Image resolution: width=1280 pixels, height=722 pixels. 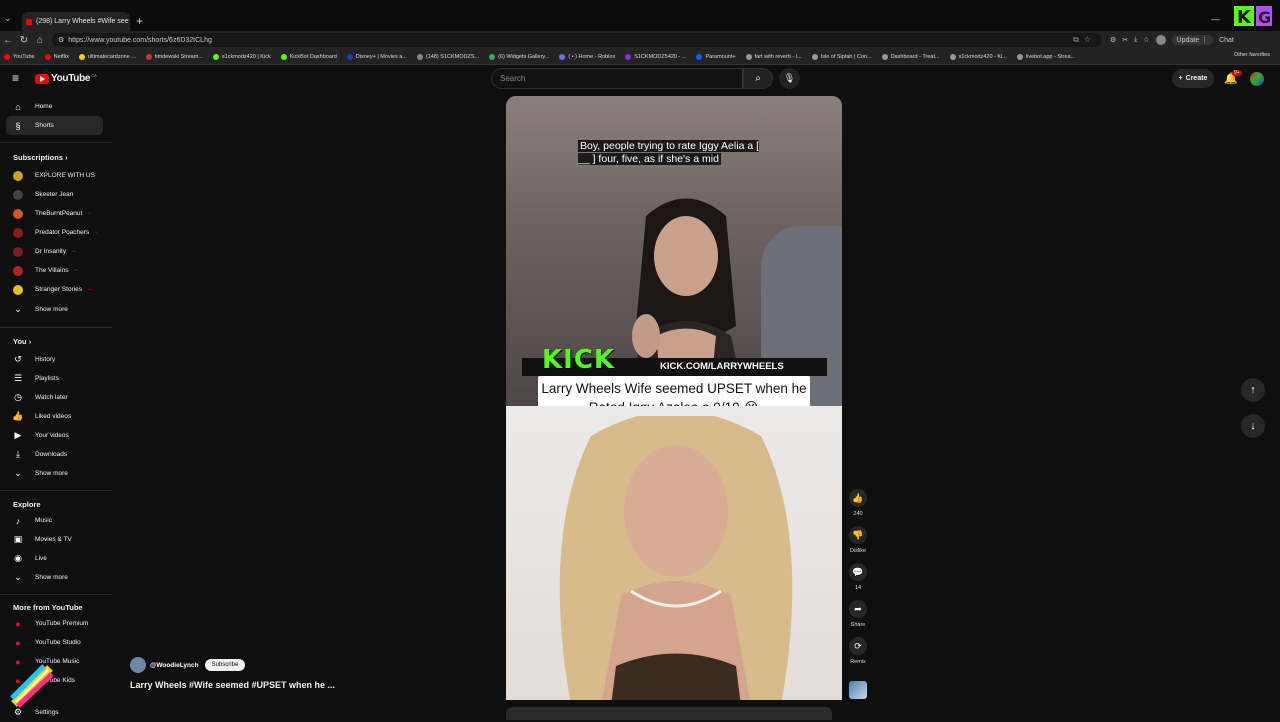 I want to click on bookmark-item: Paramount+, so click(x=716, y=56).